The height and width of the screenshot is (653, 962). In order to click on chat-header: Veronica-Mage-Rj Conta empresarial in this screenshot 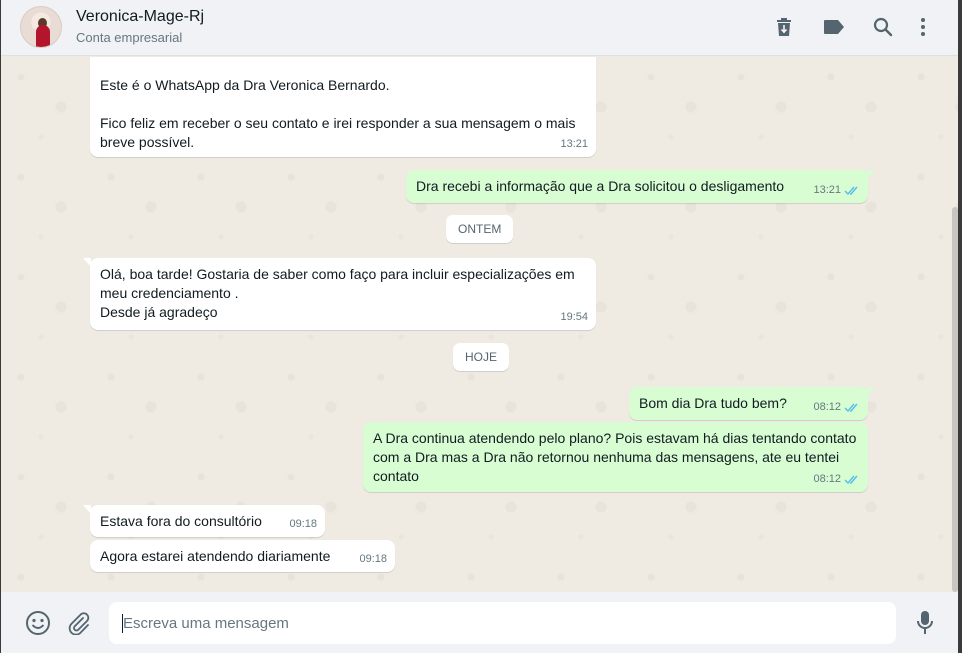, I will do `click(479, 28)`.